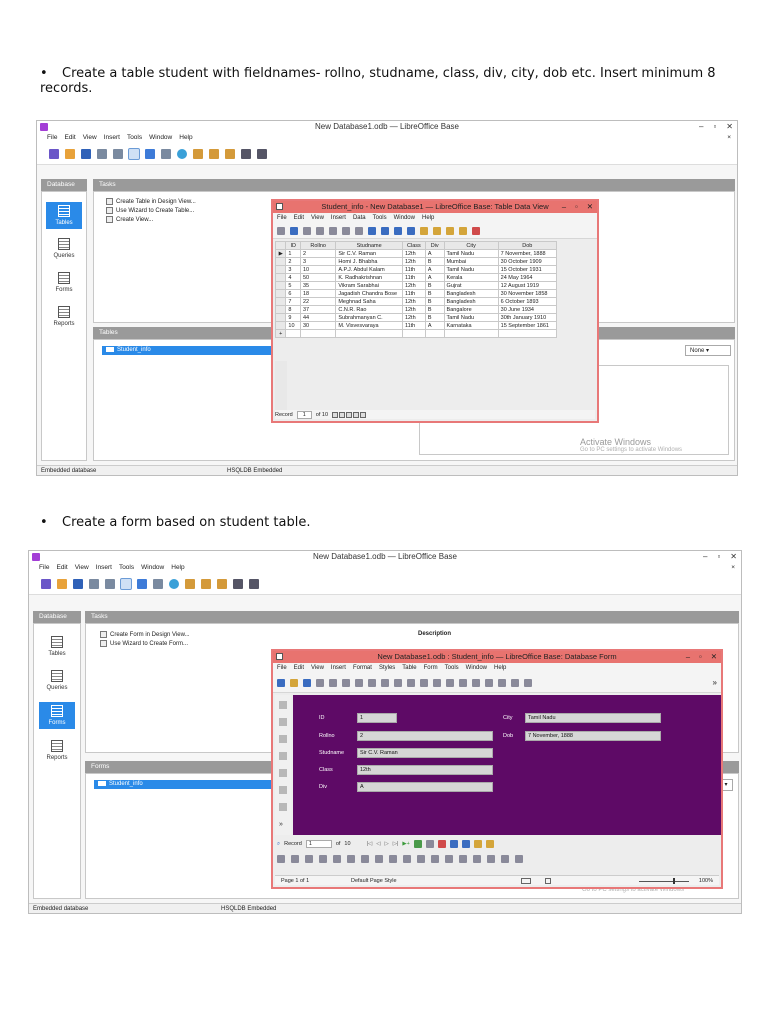 Image resolution: width=768 pixels, height=1024 pixels. Describe the element at coordinates (398, 682) in the screenshot. I see `clone-formatting-icon` at that location.